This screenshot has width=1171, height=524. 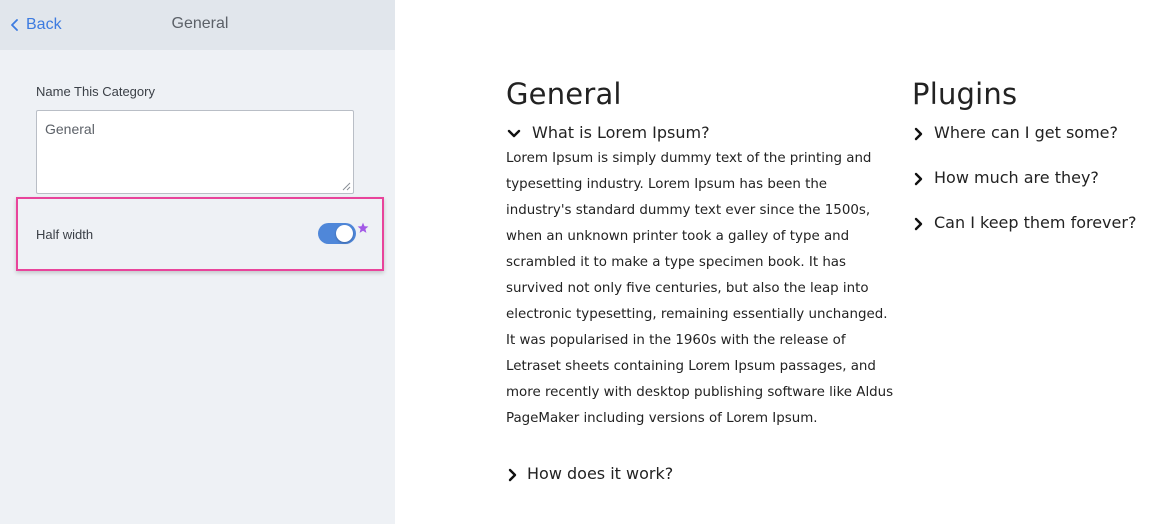 I want to click on faq-question-text: How does it work?, so click(x=600, y=473).